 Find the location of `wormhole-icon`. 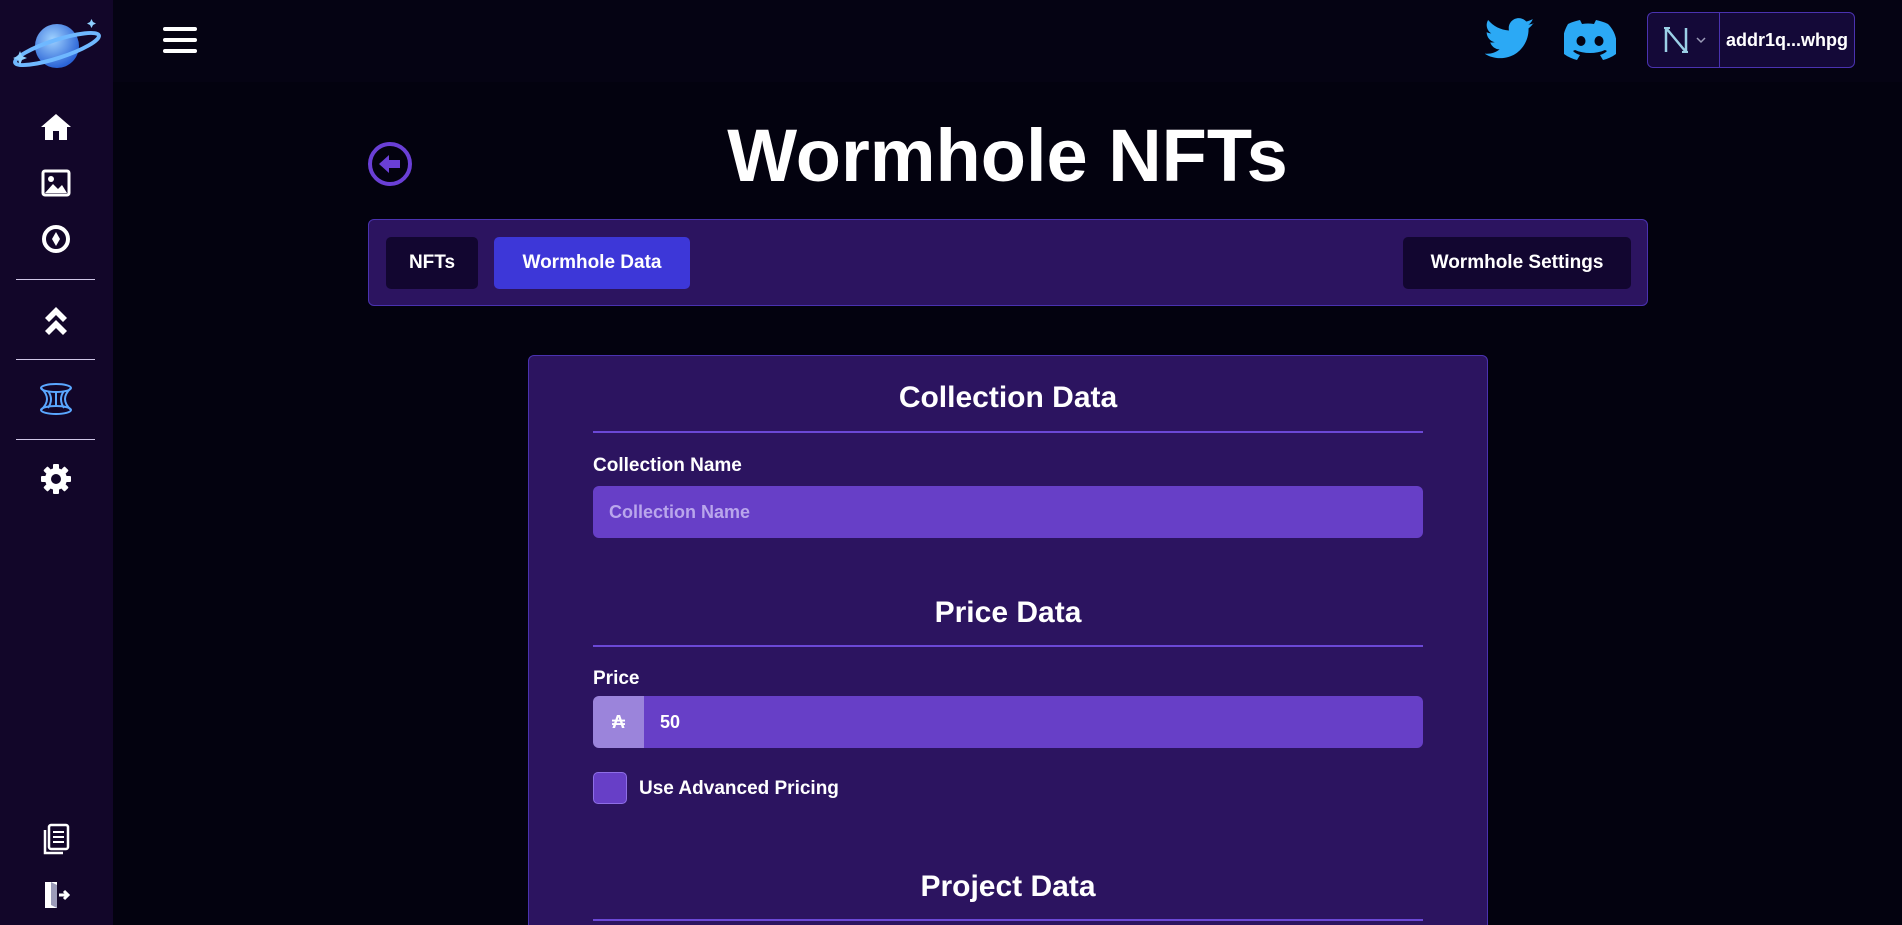

wormhole-icon is located at coordinates (56, 399).